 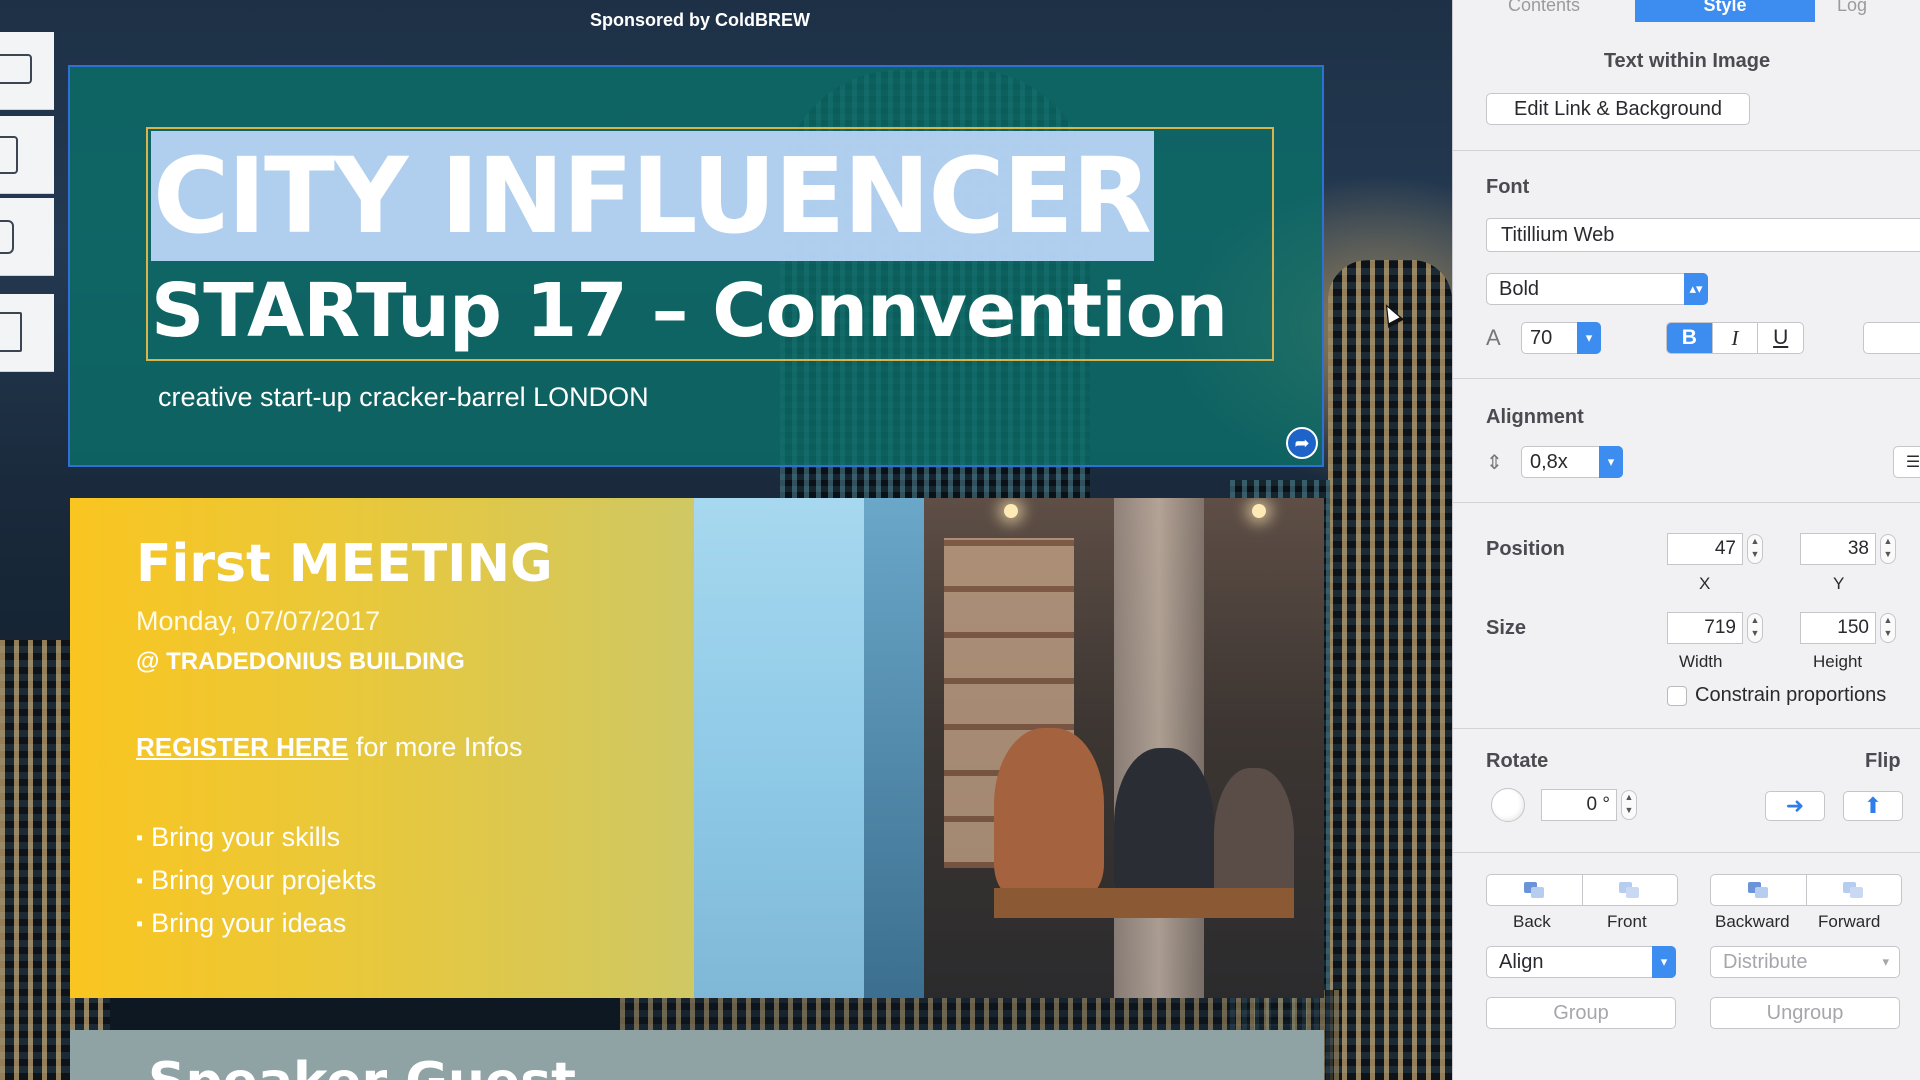 What do you see at coordinates (1532, 921) in the screenshot?
I see `back-label: Back` at bounding box center [1532, 921].